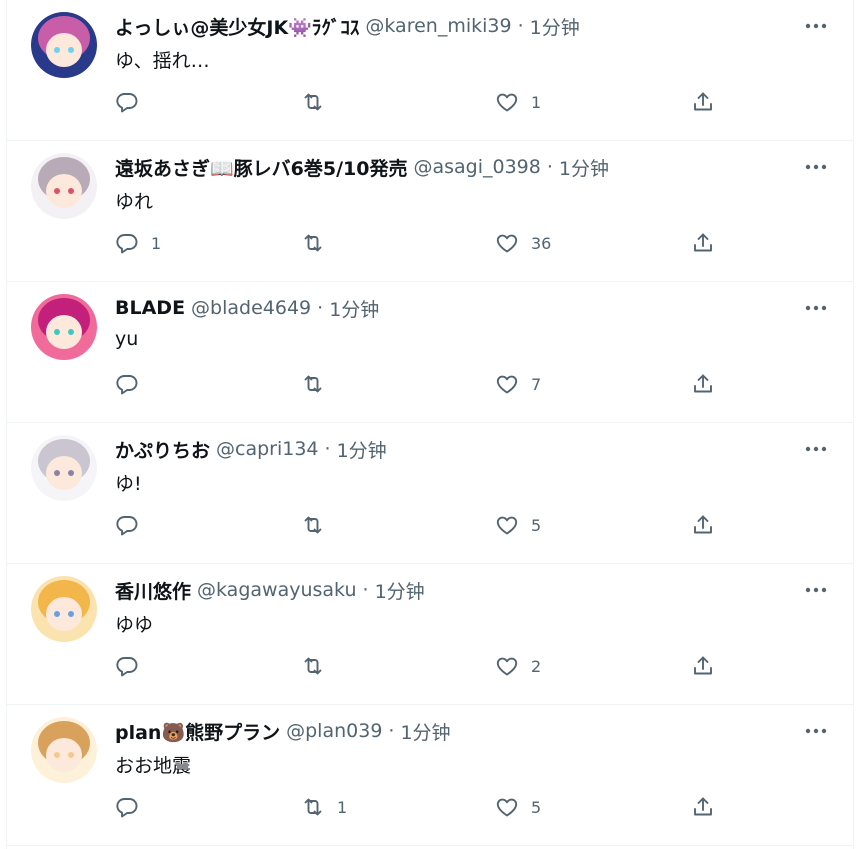 Image resolution: width=865 pixels, height=849 pixels. I want to click on user-handle: @kagawayusaku, so click(277, 590).